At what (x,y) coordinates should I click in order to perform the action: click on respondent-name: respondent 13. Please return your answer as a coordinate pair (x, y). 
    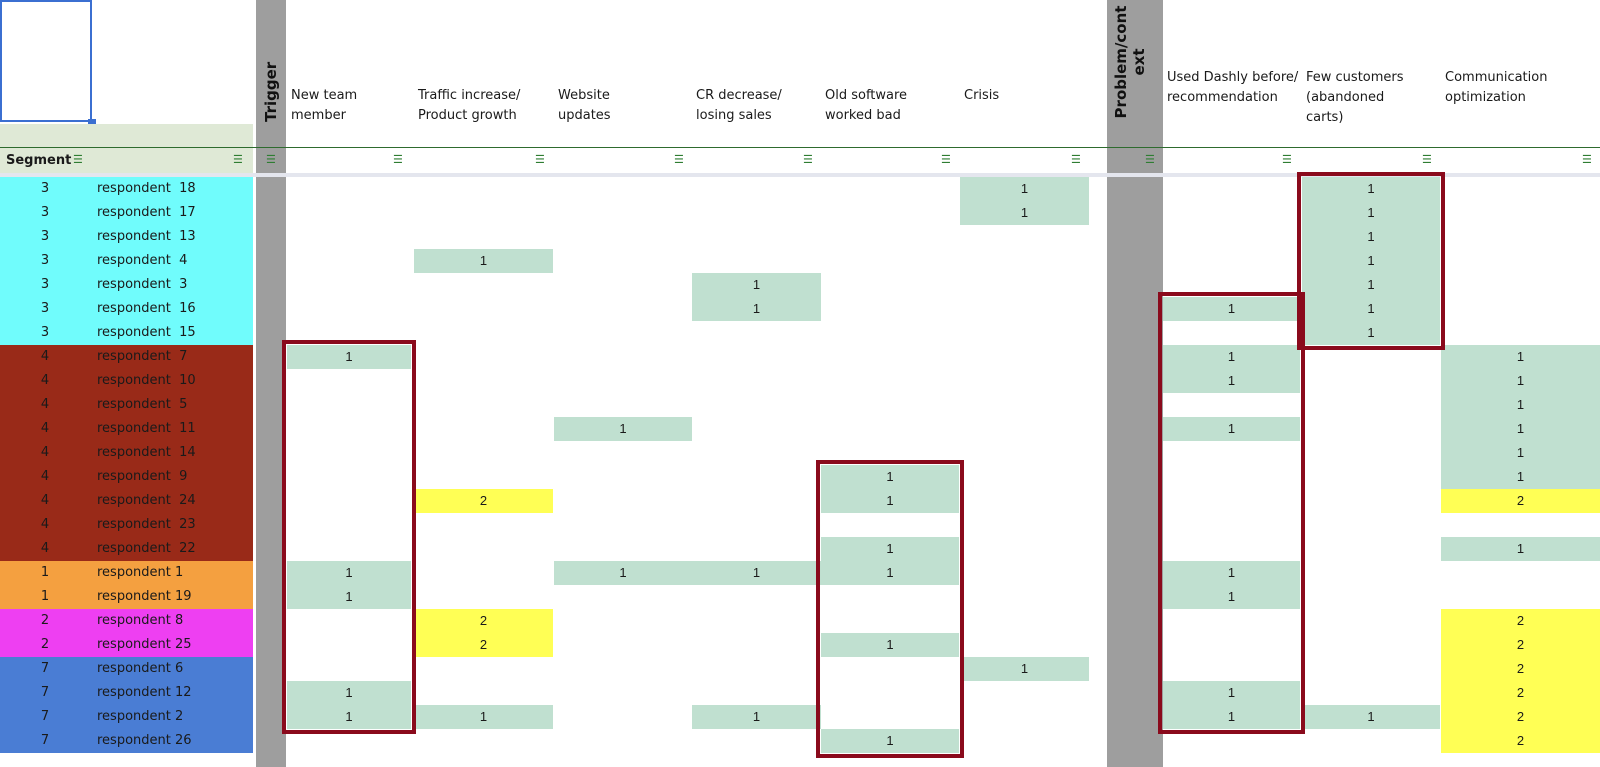
    Looking at the image, I should click on (146, 236).